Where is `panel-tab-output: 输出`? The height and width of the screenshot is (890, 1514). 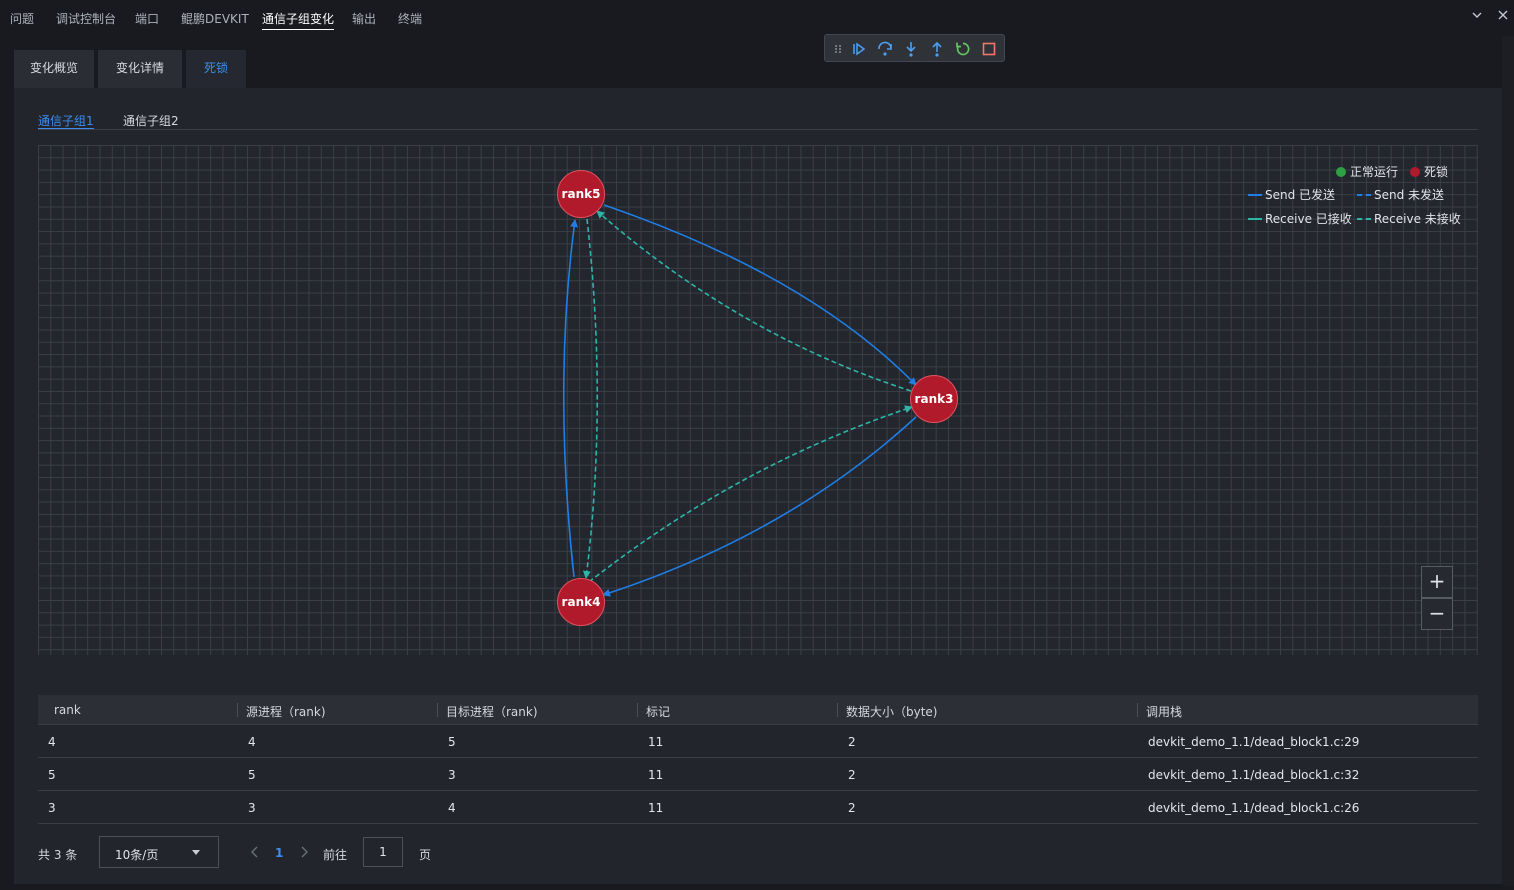
panel-tab-output: 输出 is located at coordinates (364, 18).